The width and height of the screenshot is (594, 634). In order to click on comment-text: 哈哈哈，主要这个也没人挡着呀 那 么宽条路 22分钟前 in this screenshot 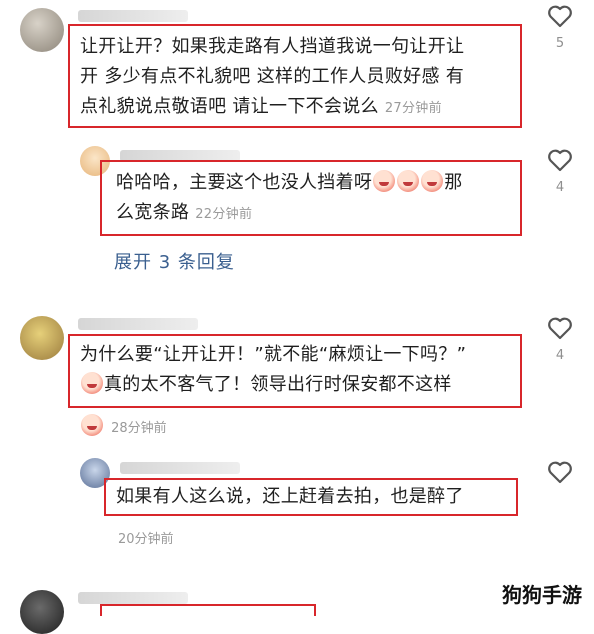, I will do `click(316, 199)`.